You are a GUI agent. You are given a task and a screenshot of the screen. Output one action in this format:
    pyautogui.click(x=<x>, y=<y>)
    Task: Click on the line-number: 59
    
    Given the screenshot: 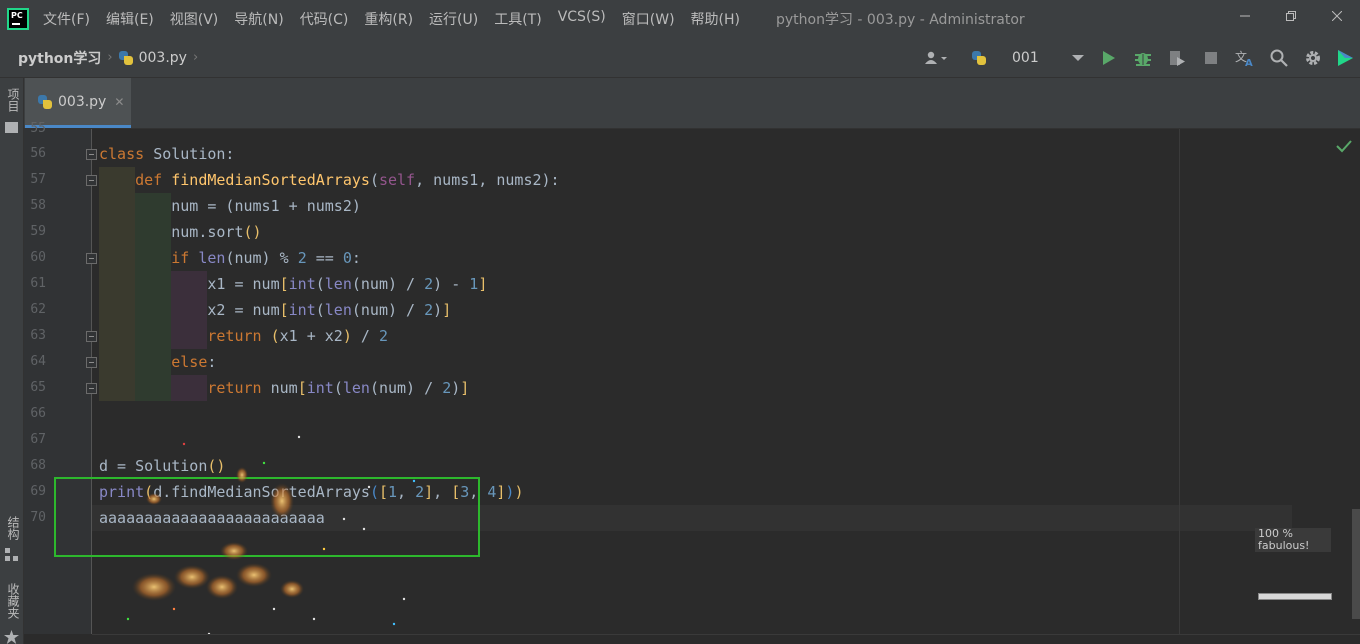 What is the action you would take?
    pyautogui.click(x=38, y=231)
    